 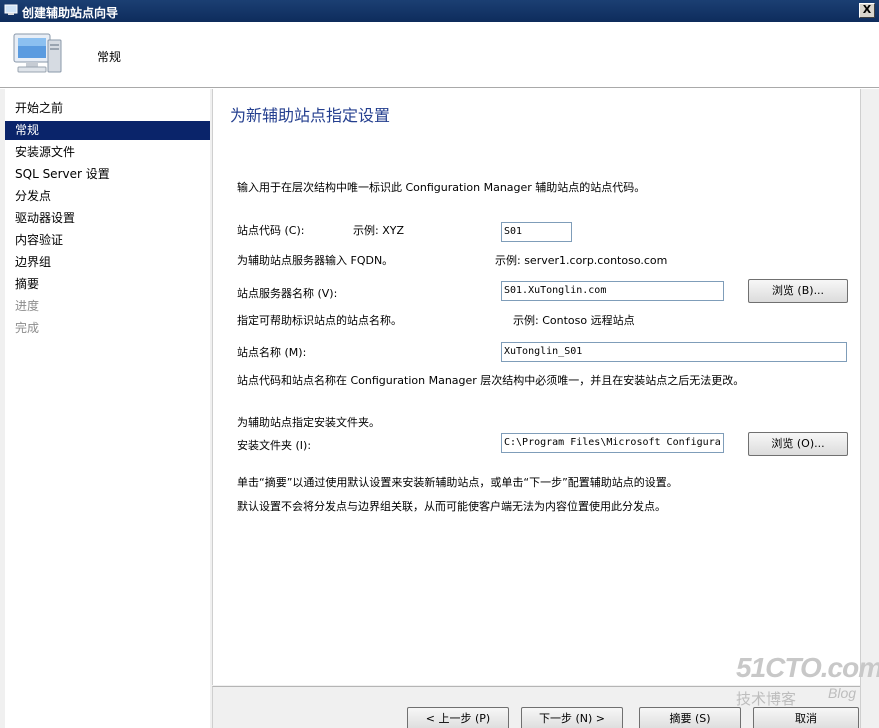 What do you see at coordinates (869, 408) in the screenshot?
I see `right-edge-strip` at bounding box center [869, 408].